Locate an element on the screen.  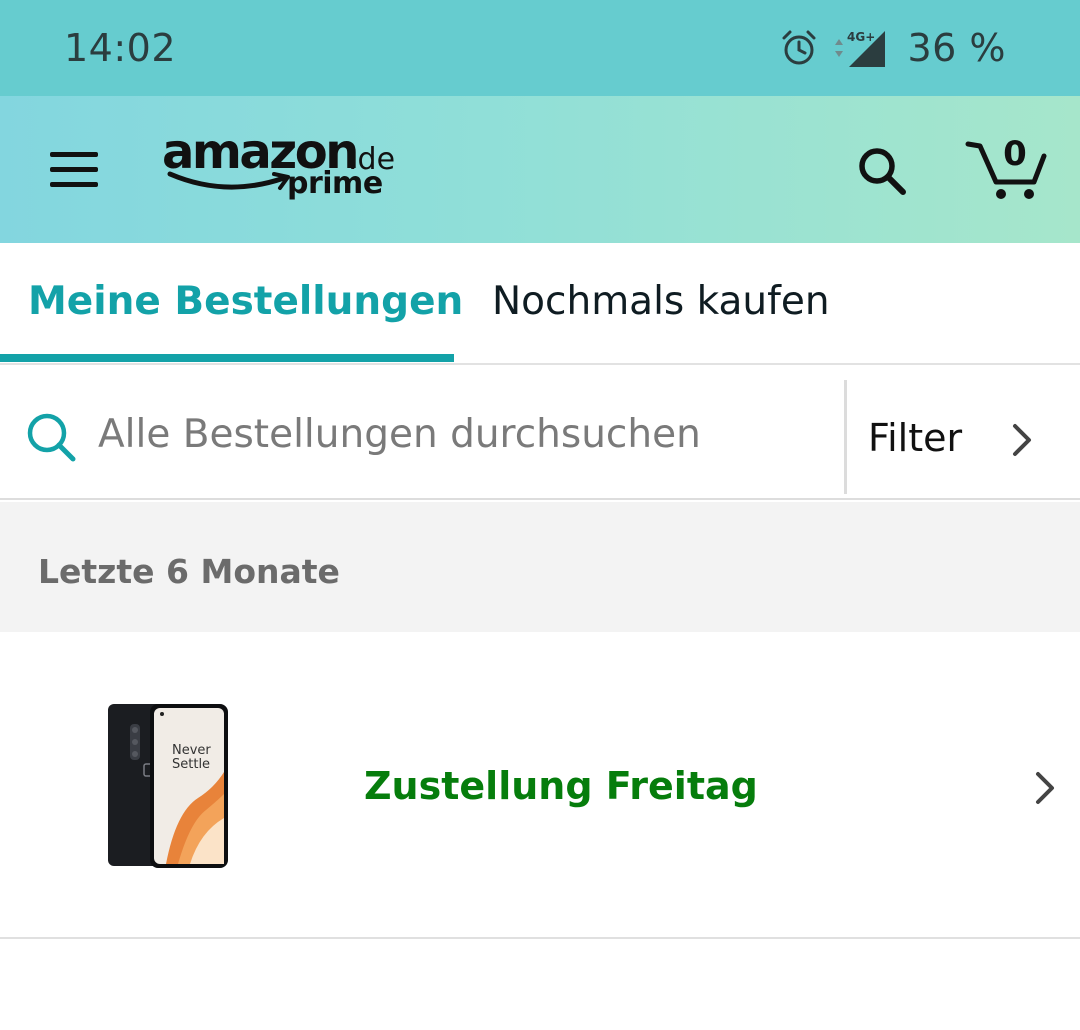
filter-label: Filter is located at coordinates (915, 438).